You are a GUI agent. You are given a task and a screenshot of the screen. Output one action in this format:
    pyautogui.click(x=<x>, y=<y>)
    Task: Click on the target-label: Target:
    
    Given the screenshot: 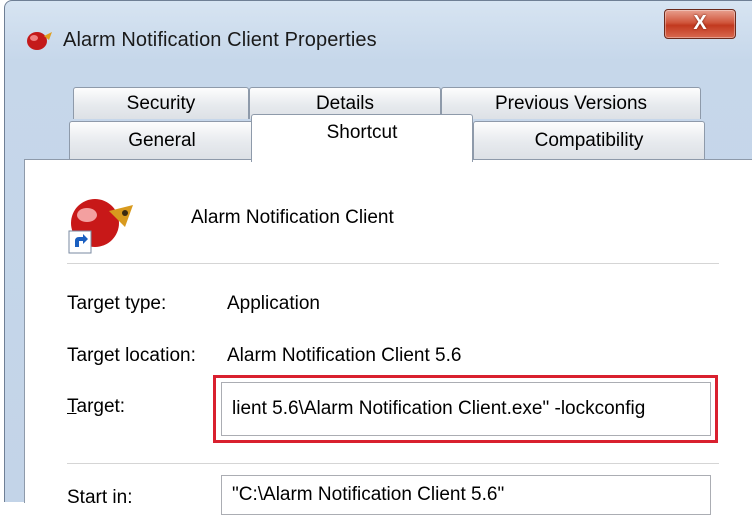 What is the action you would take?
    pyautogui.click(x=96, y=407)
    